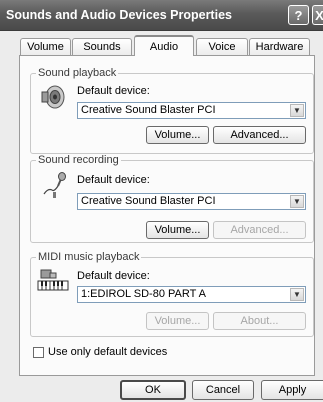  I want to click on tab-label: Hardware, so click(279, 47).